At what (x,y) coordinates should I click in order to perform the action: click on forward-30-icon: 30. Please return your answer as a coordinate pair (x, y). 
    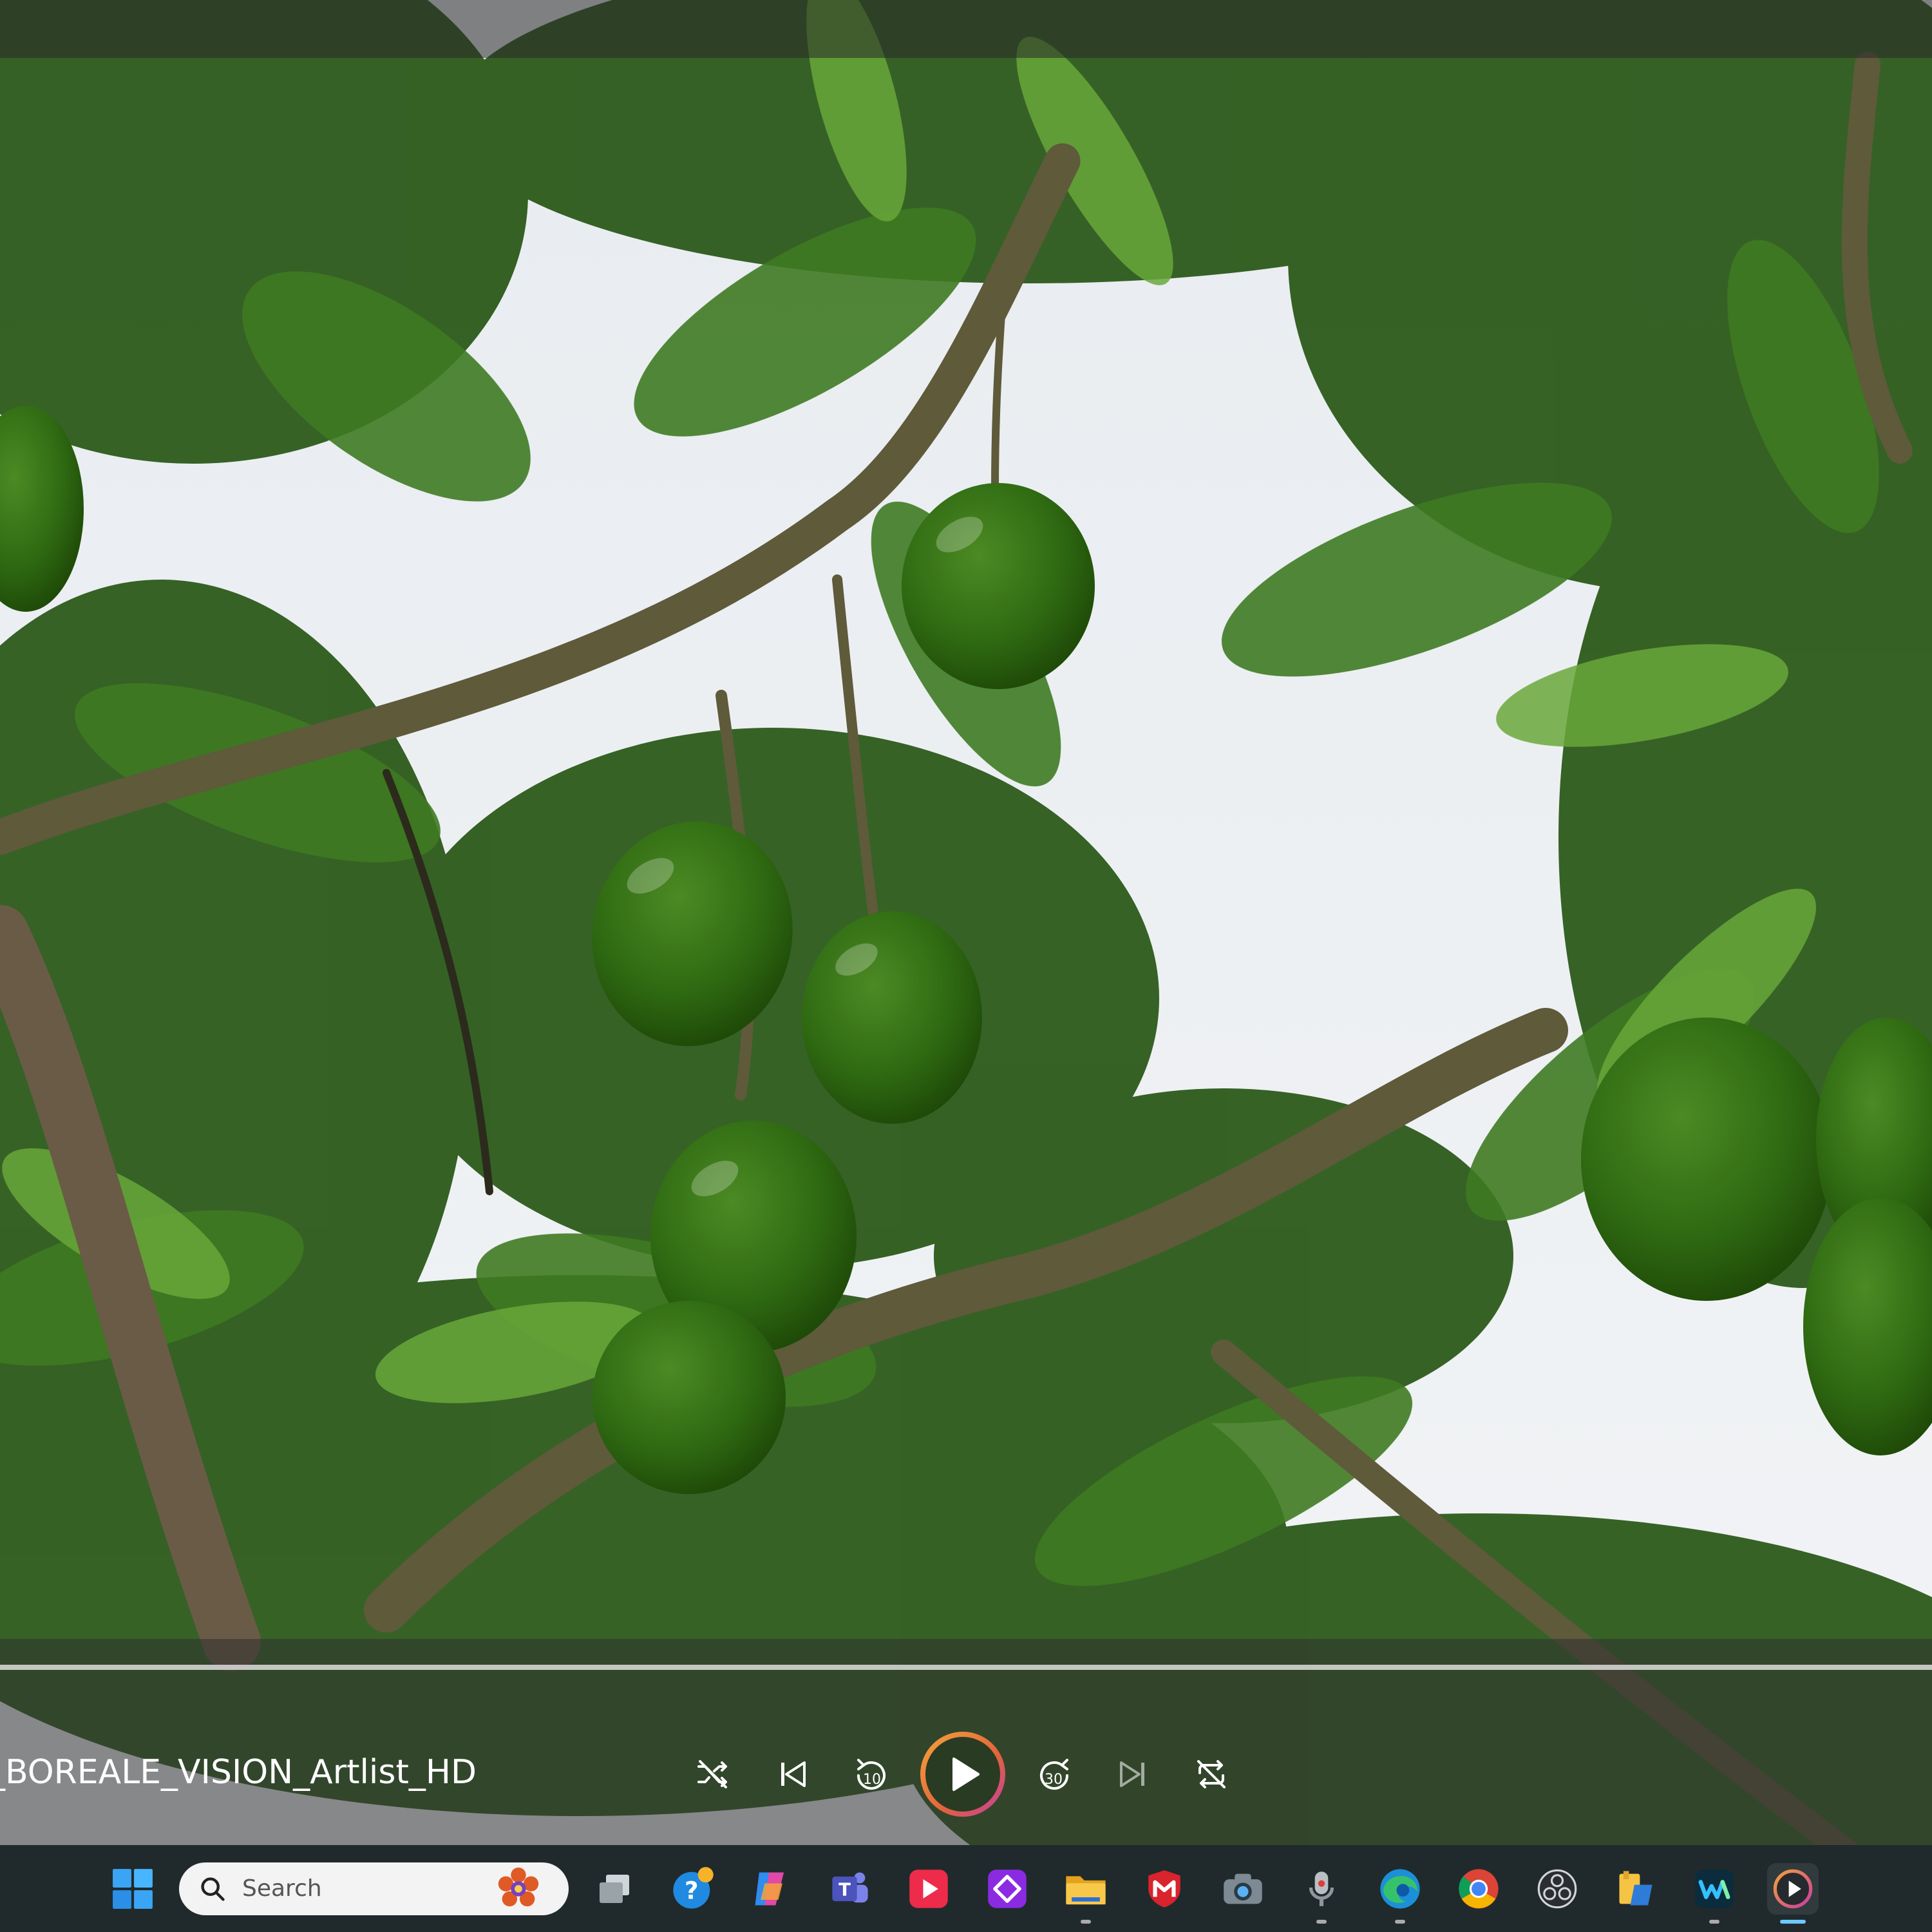
    Looking at the image, I should click on (1054, 1774).